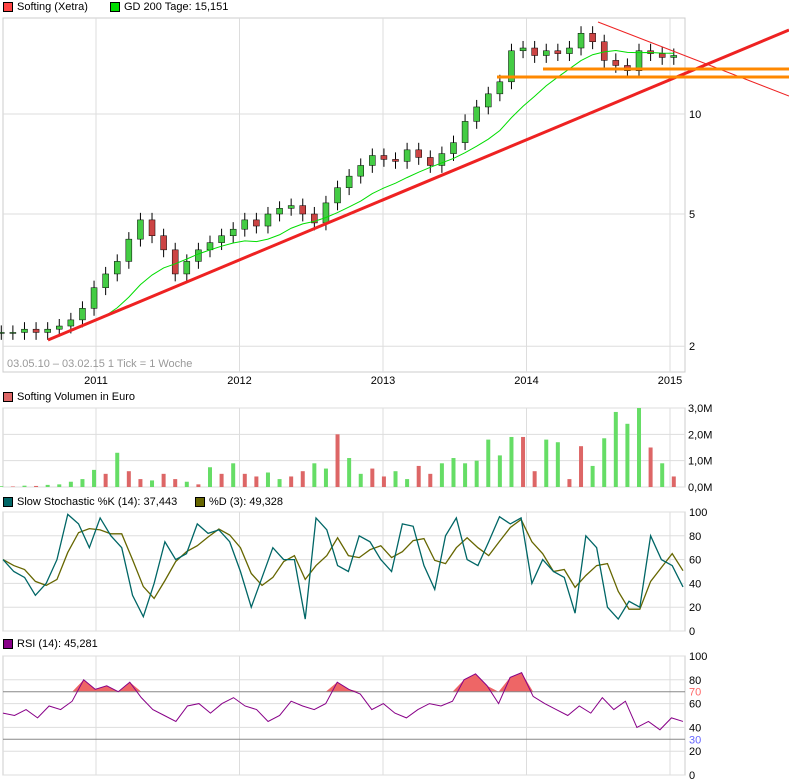 Image resolution: width=789 pixels, height=784 pixels. I want to click on legend-label: Softing Volumen in Euro, so click(76, 397).